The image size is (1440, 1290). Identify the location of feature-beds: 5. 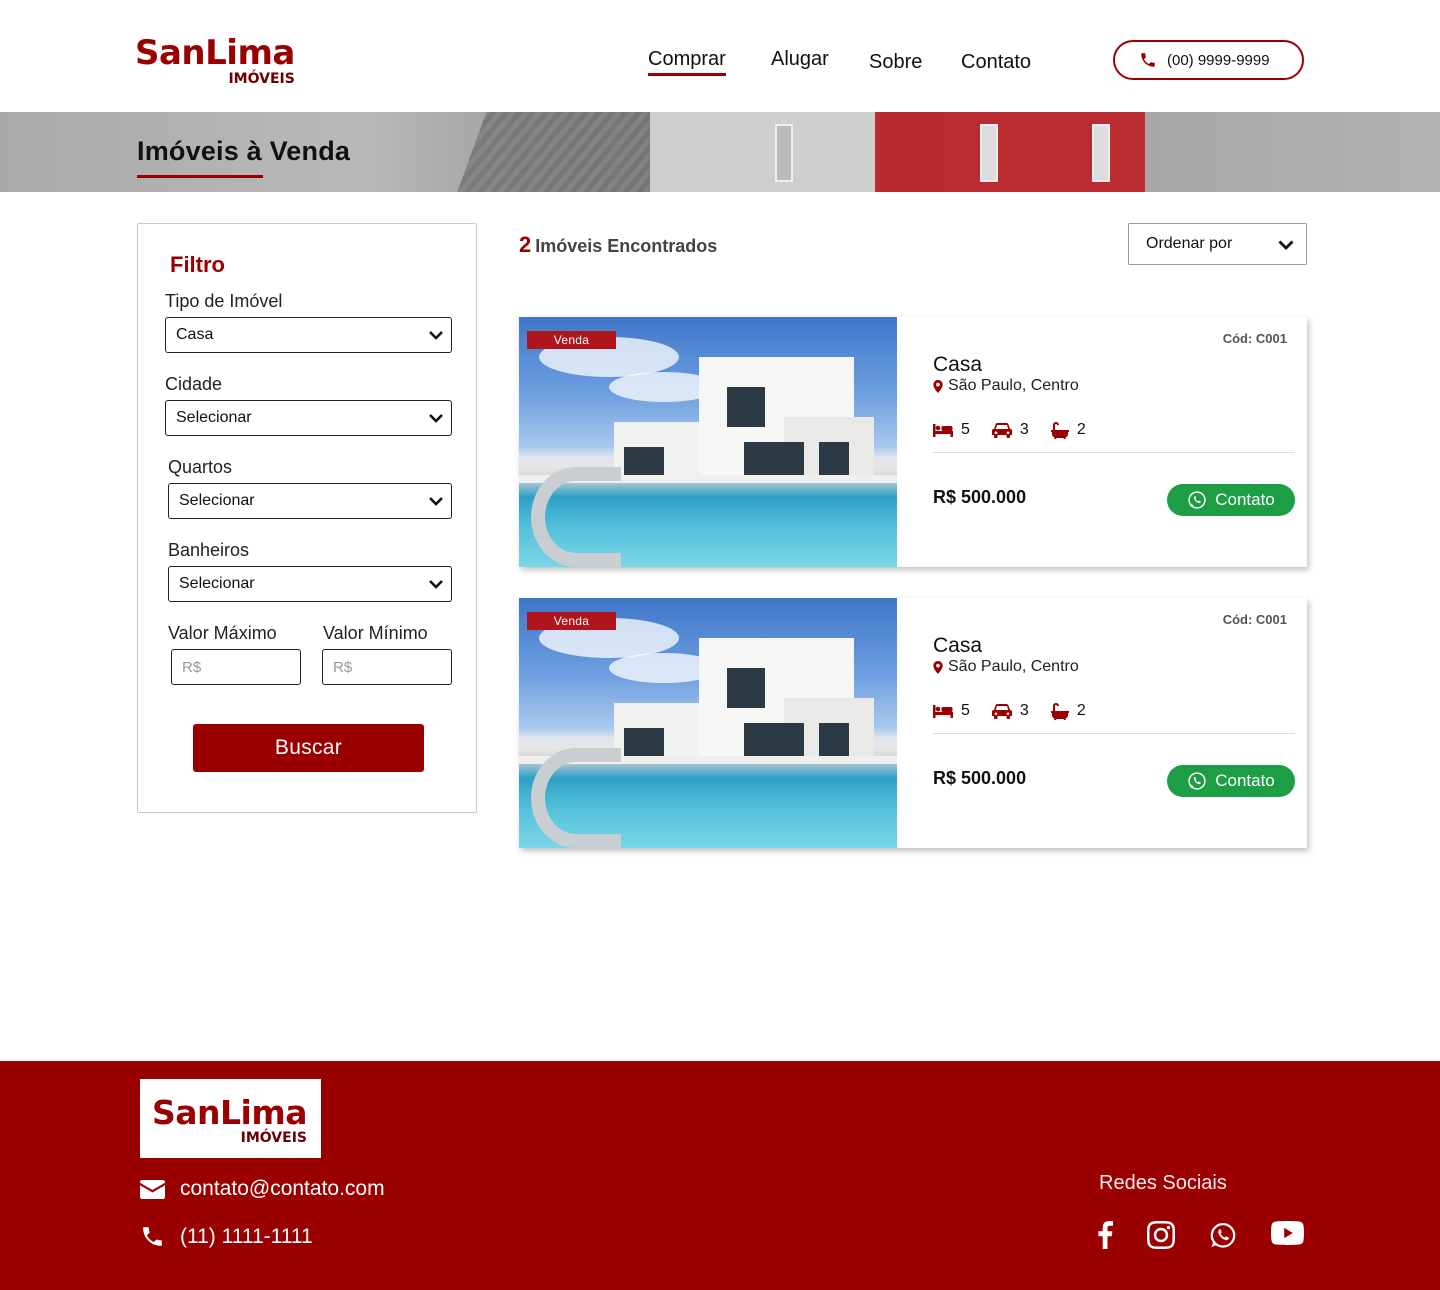
(951, 430).